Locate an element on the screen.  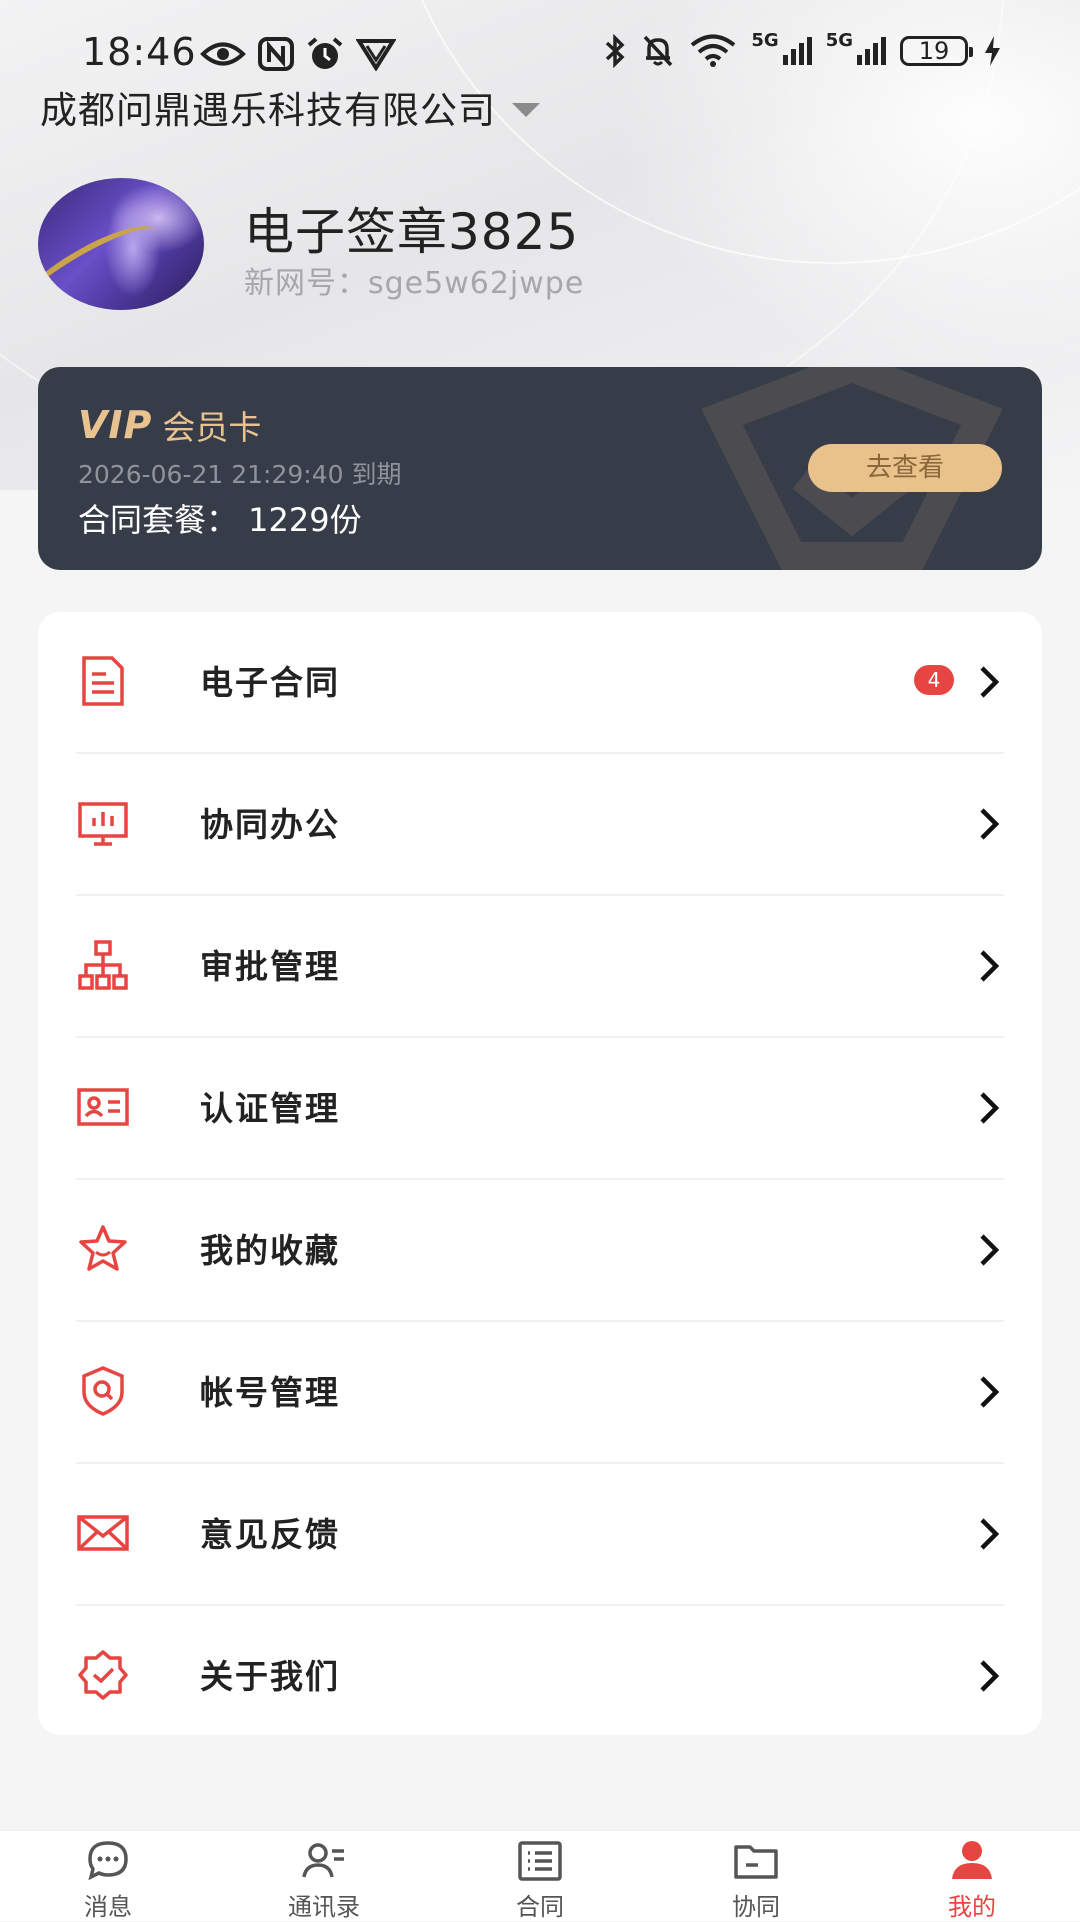
alarm-icon is located at coordinates (325, 53).